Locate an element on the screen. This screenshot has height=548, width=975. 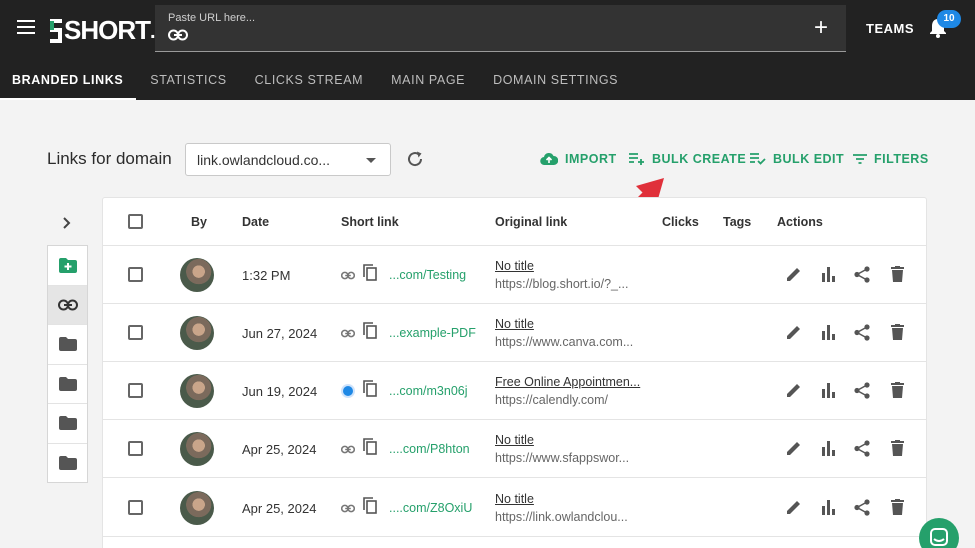
filters-label: FILTERS is located at coordinates (901, 159).